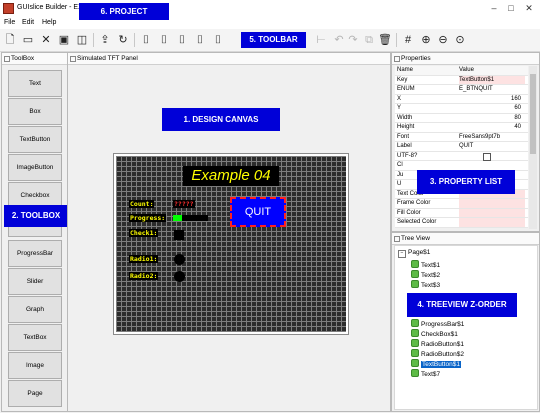 Image resolution: width=540 pixels, height=413 pixels. What do you see at coordinates (461, 223) in the screenshot?
I see `property-row: Selected Color` at bounding box center [461, 223].